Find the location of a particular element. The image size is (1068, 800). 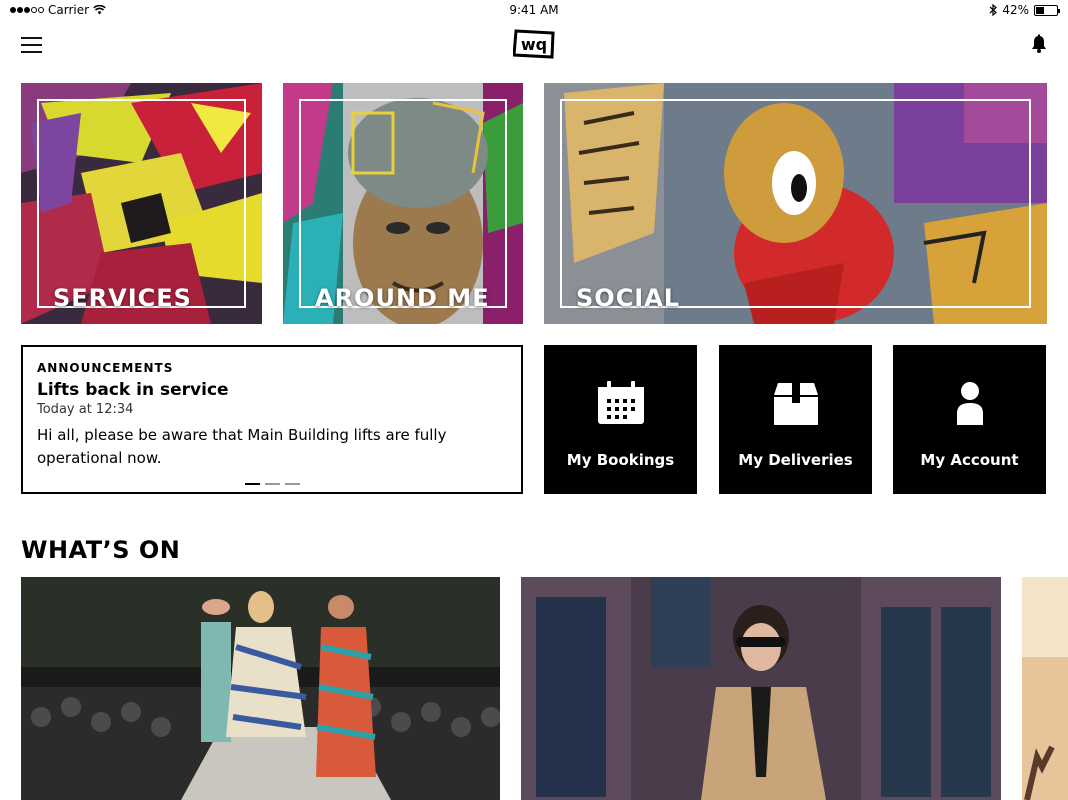

bluetooth-icon is located at coordinates (993, 10).